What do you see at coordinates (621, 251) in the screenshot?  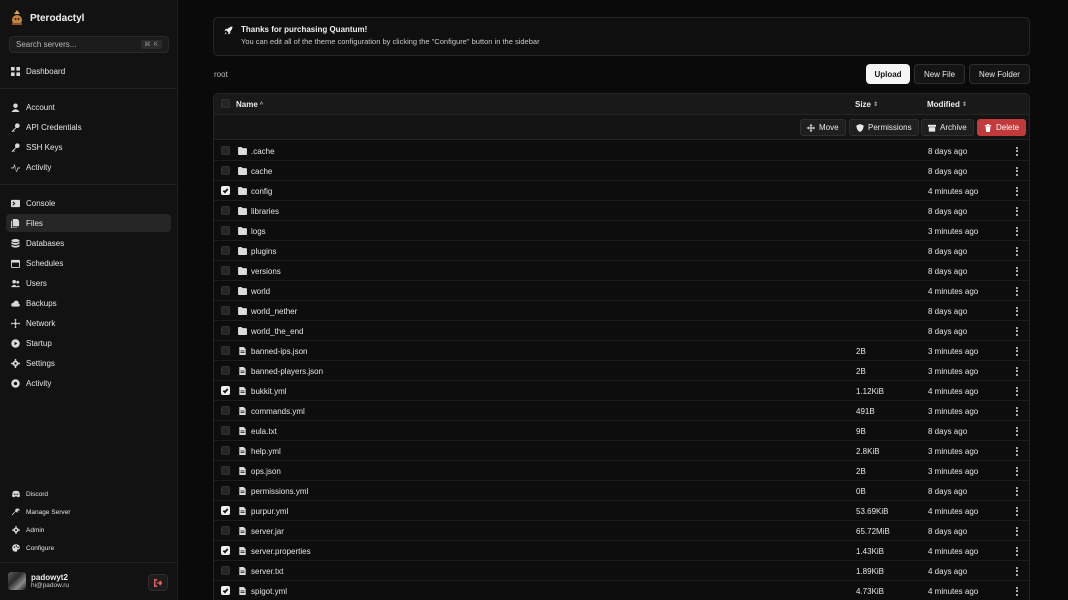 I see `table-row: plugins 8 days ago` at bounding box center [621, 251].